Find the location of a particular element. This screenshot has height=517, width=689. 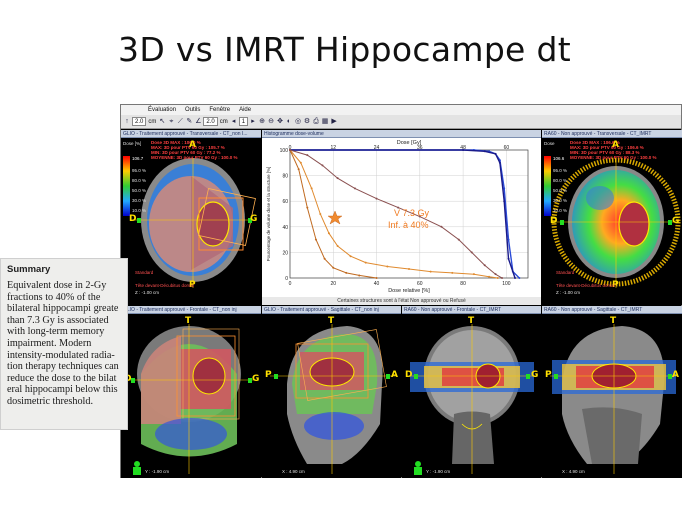

summary-line: dosimetric threshold. is located at coordinates (50, 401).